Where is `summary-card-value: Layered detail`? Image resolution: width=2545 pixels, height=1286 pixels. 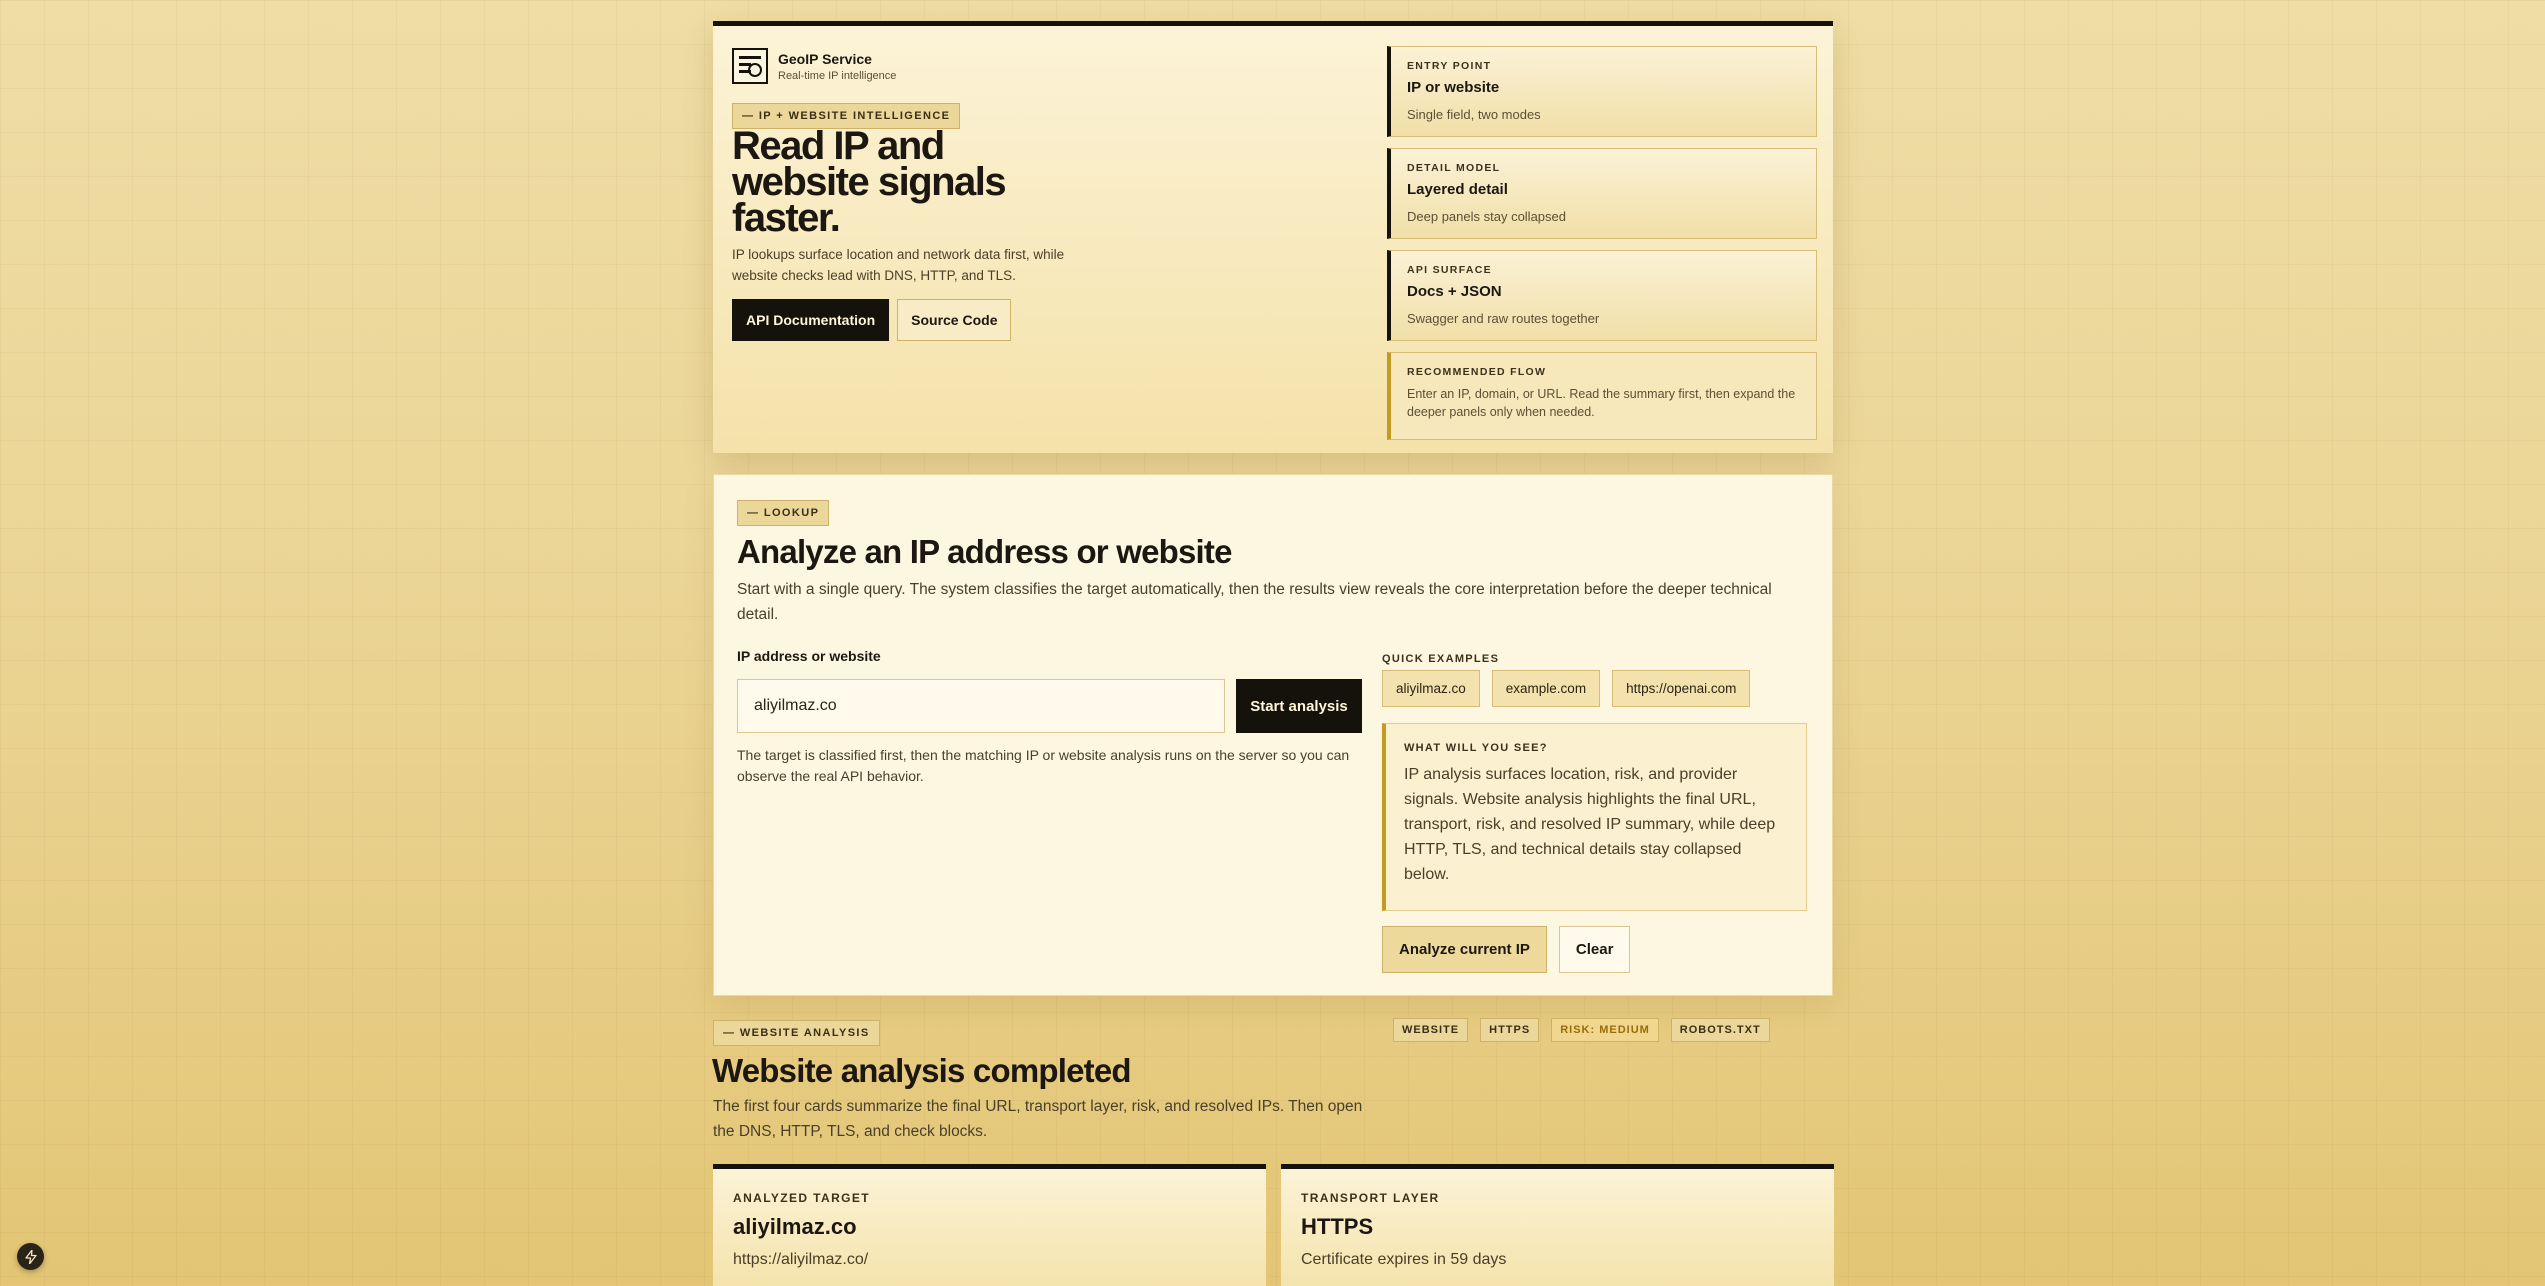 summary-card-value: Layered detail is located at coordinates (1457, 189).